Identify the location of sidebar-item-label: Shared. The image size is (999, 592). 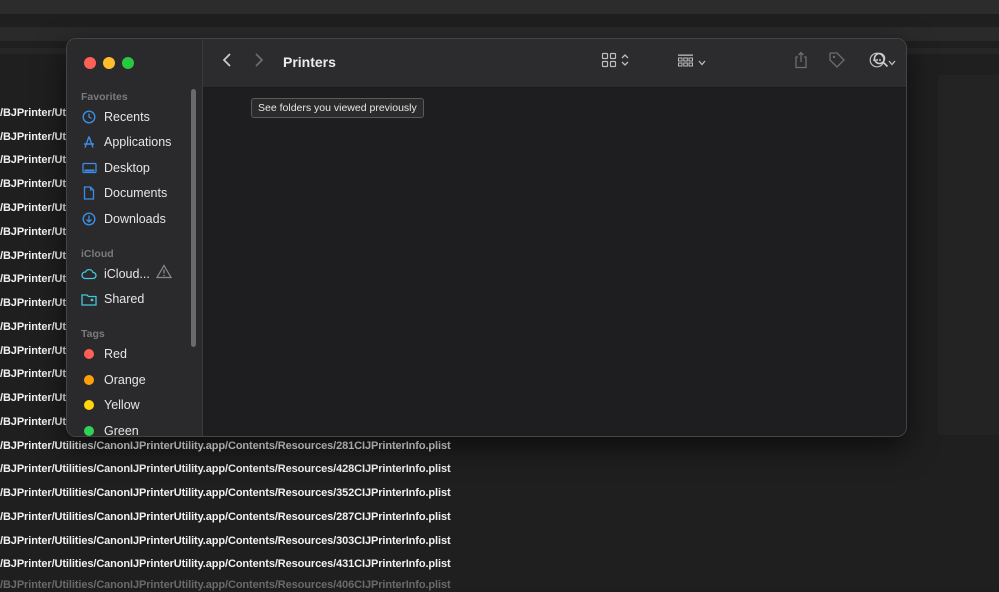
(124, 299).